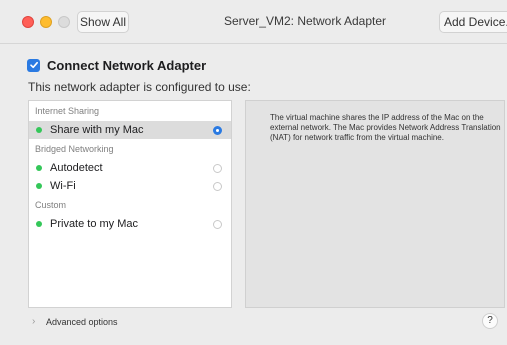 The height and width of the screenshot is (345, 507). I want to click on list-item-label: Wi-Fi, so click(63, 186).